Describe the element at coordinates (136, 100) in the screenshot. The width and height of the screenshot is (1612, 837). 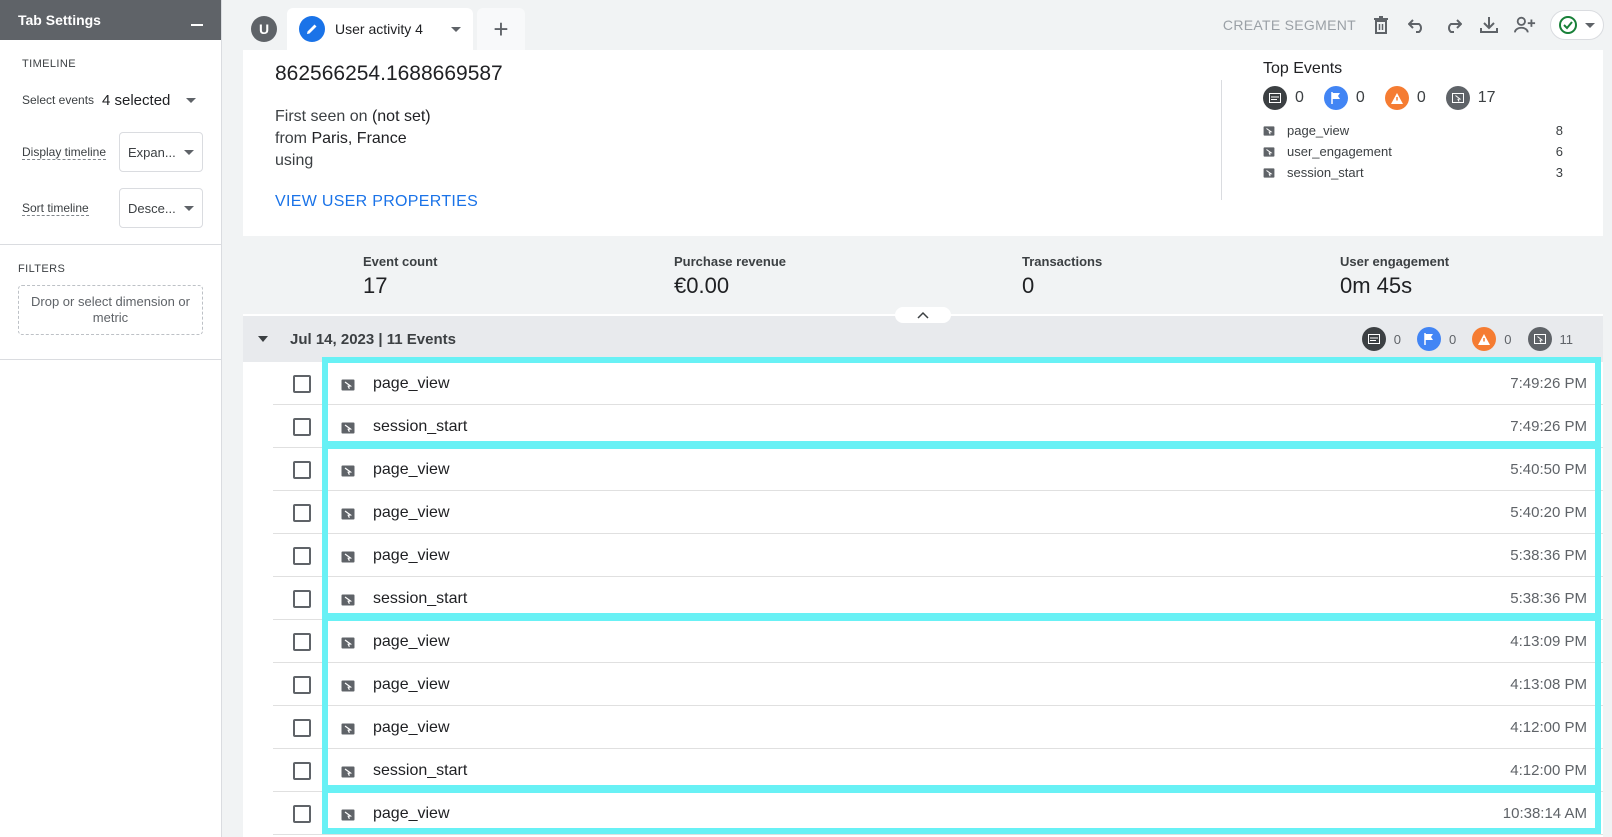
I see `select-events-value: 4 selected` at that location.